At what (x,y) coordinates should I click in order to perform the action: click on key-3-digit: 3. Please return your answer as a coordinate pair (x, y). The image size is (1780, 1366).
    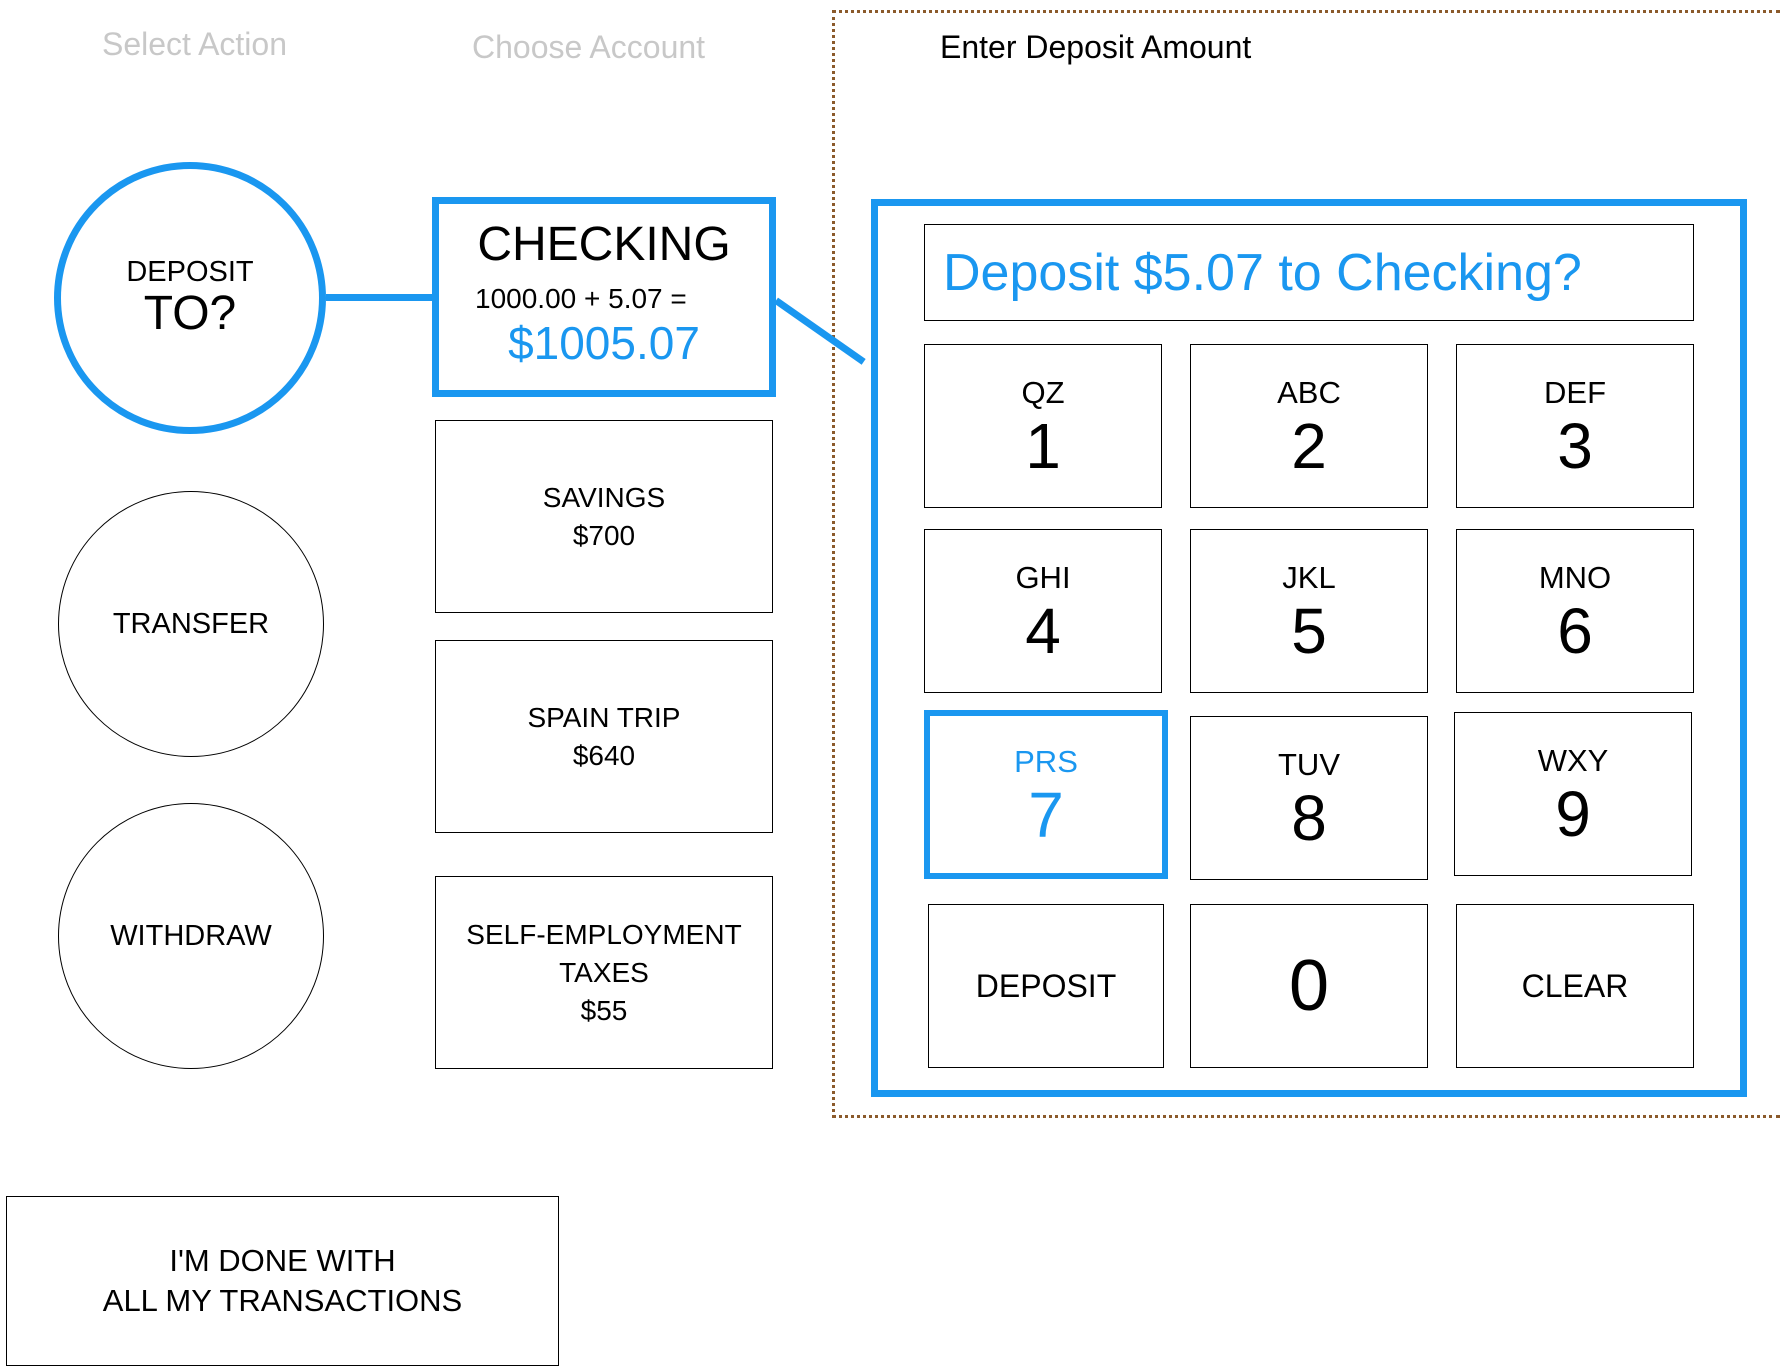
    Looking at the image, I should click on (1575, 446).